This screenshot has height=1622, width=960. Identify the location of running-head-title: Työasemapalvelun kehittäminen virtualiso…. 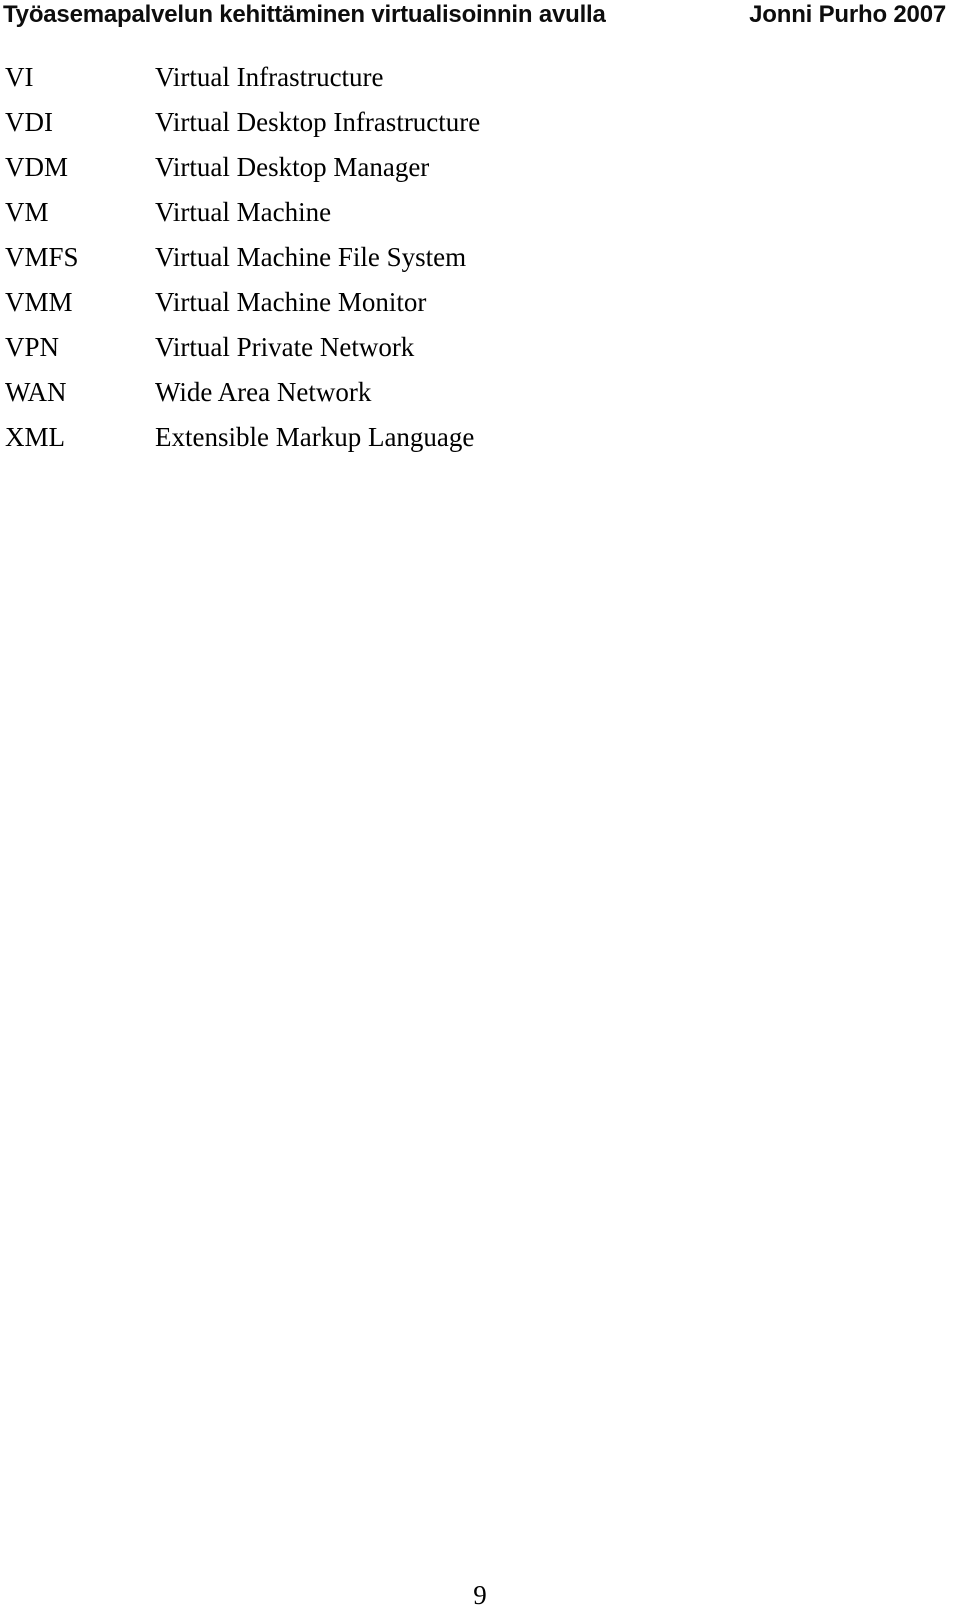
(304, 14).